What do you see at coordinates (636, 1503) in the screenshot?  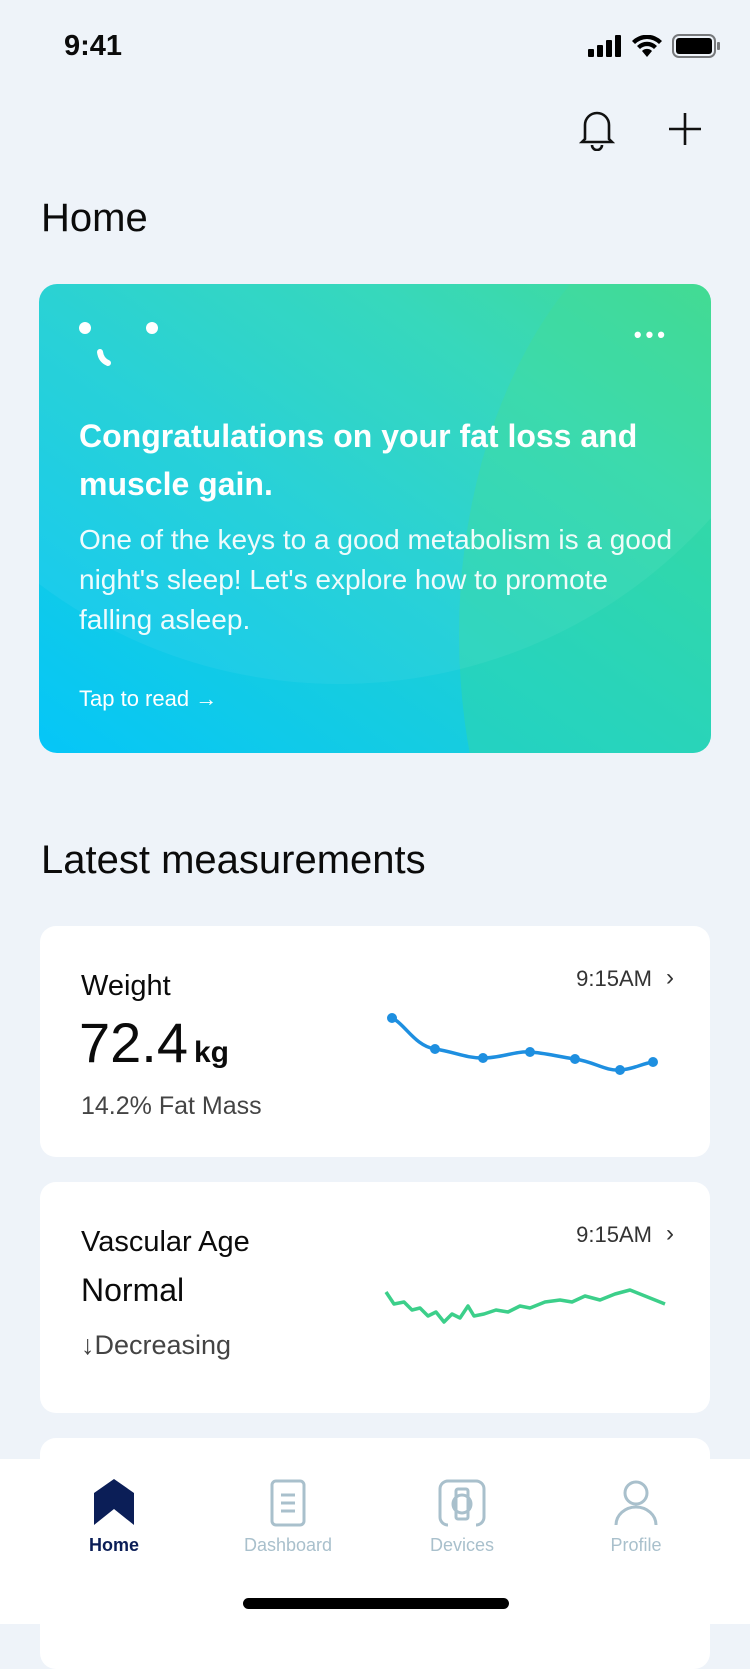 I see `profile-icon` at bounding box center [636, 1503].